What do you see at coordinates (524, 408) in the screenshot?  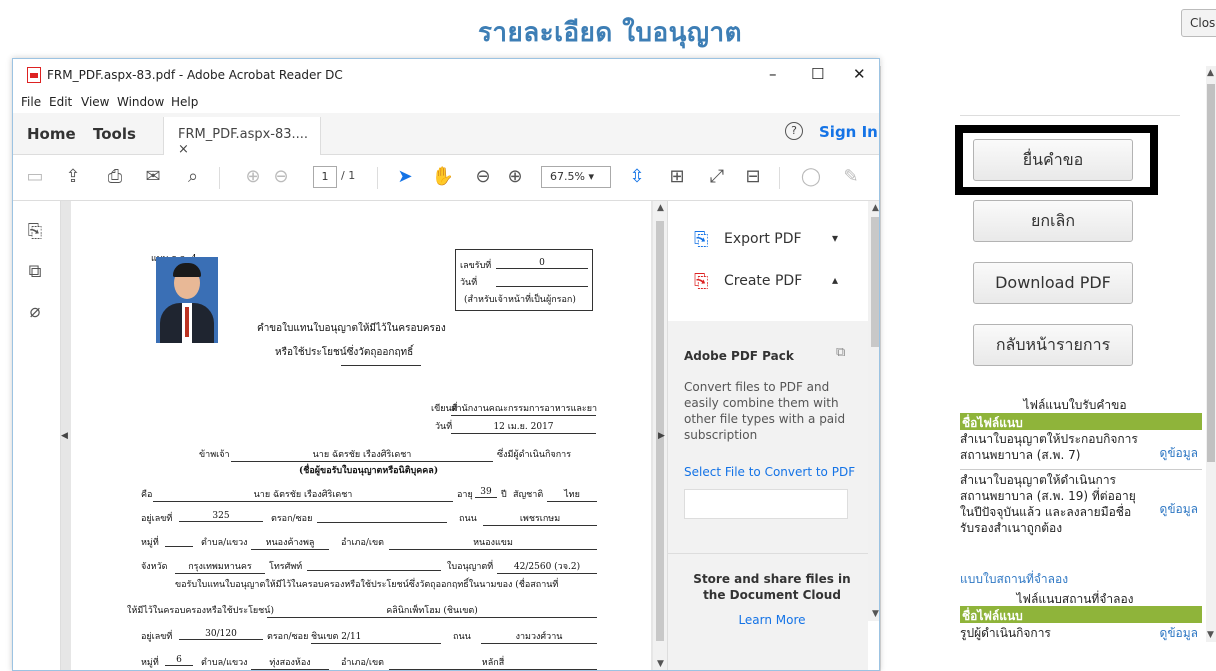 I see `written-at: สำนักงานคณะกรรมการอาหารและยา` at bounding box center [524, 408].